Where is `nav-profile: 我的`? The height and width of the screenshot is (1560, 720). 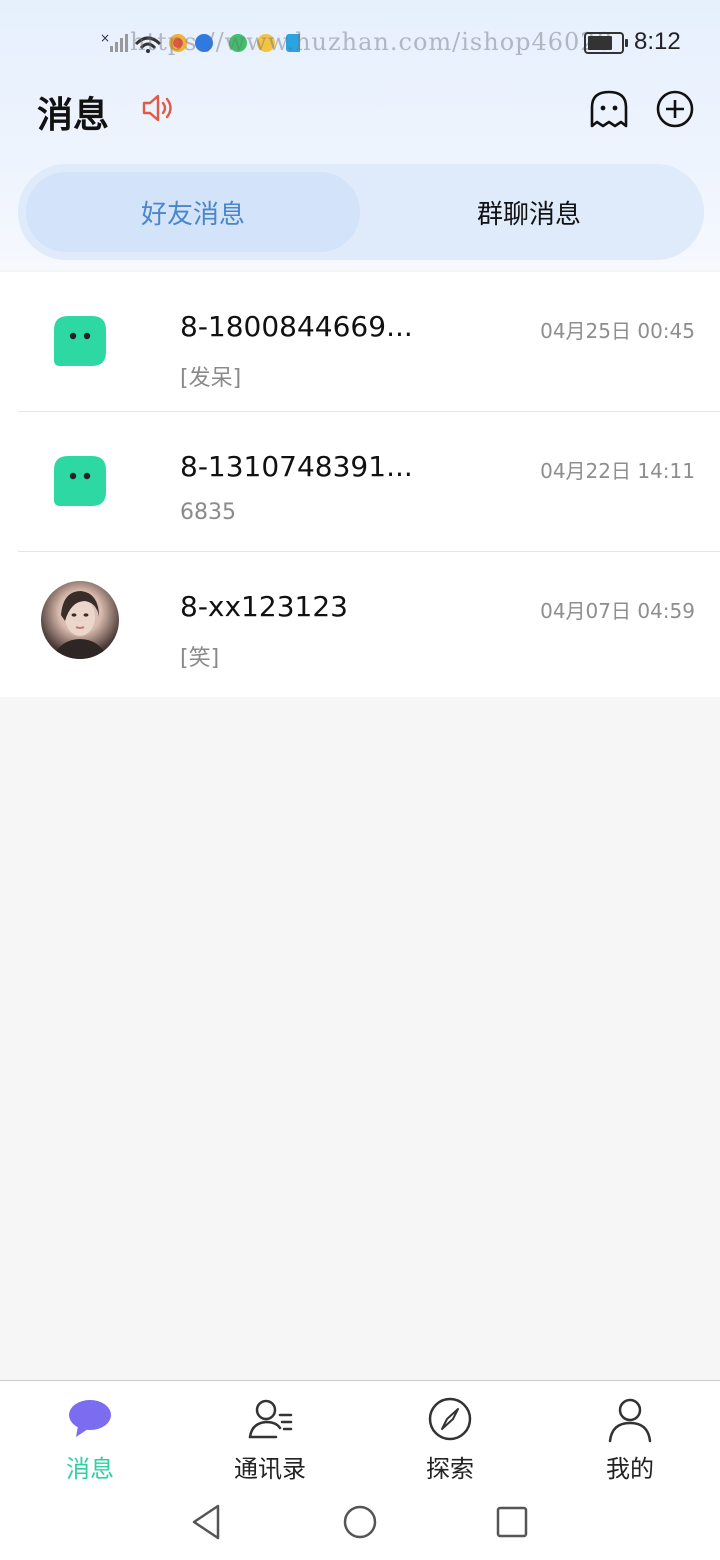 nav-profile: 我的 is located at coordinates (630, 1439).